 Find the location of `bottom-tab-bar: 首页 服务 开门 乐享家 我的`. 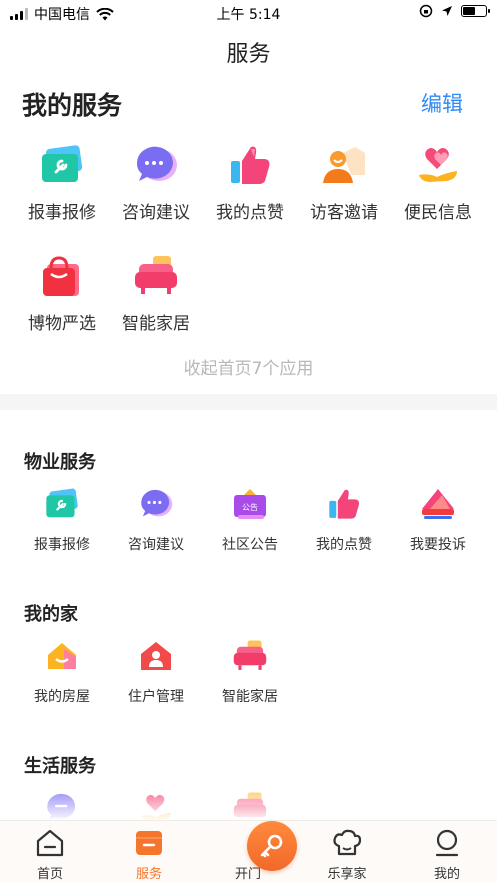

bottom-tab-bar: 首页 服务 开门 乐享家 我的 is located at coordinates (248, 851).